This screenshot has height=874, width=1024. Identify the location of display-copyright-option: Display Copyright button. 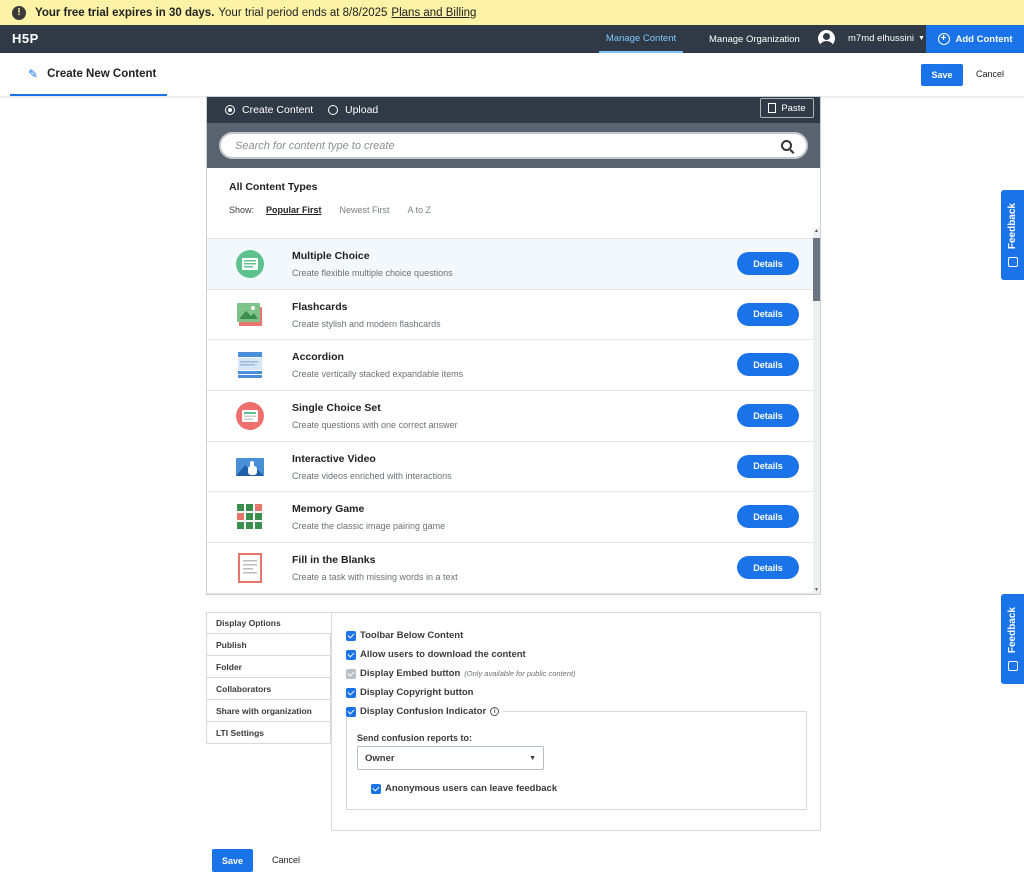
(409, 692).